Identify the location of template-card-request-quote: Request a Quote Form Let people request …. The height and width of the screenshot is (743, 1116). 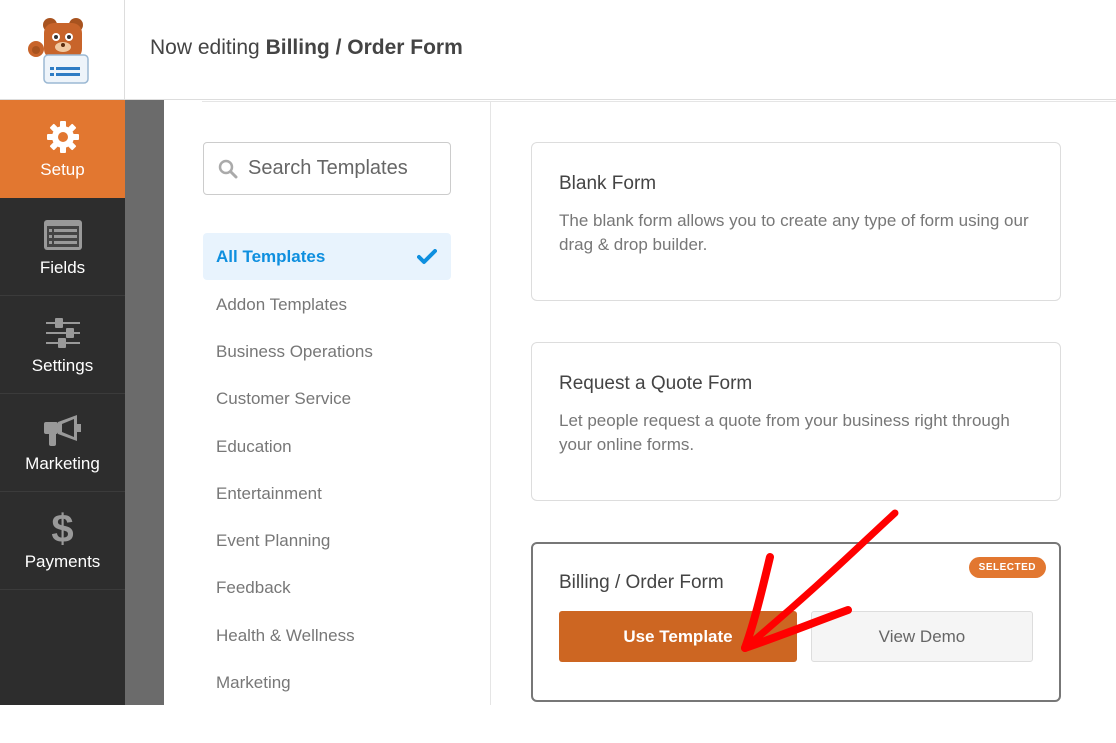
(796, 421).